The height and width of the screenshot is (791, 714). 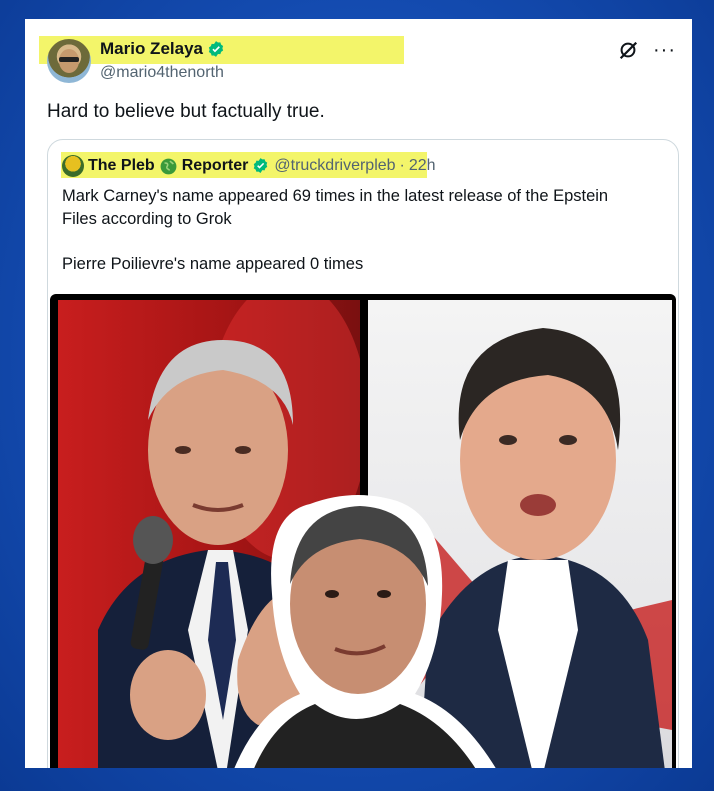 What do you see at coordinates (628, 52) in the screenshot?
I see `grok-icon` at bounding box center [628, 52].